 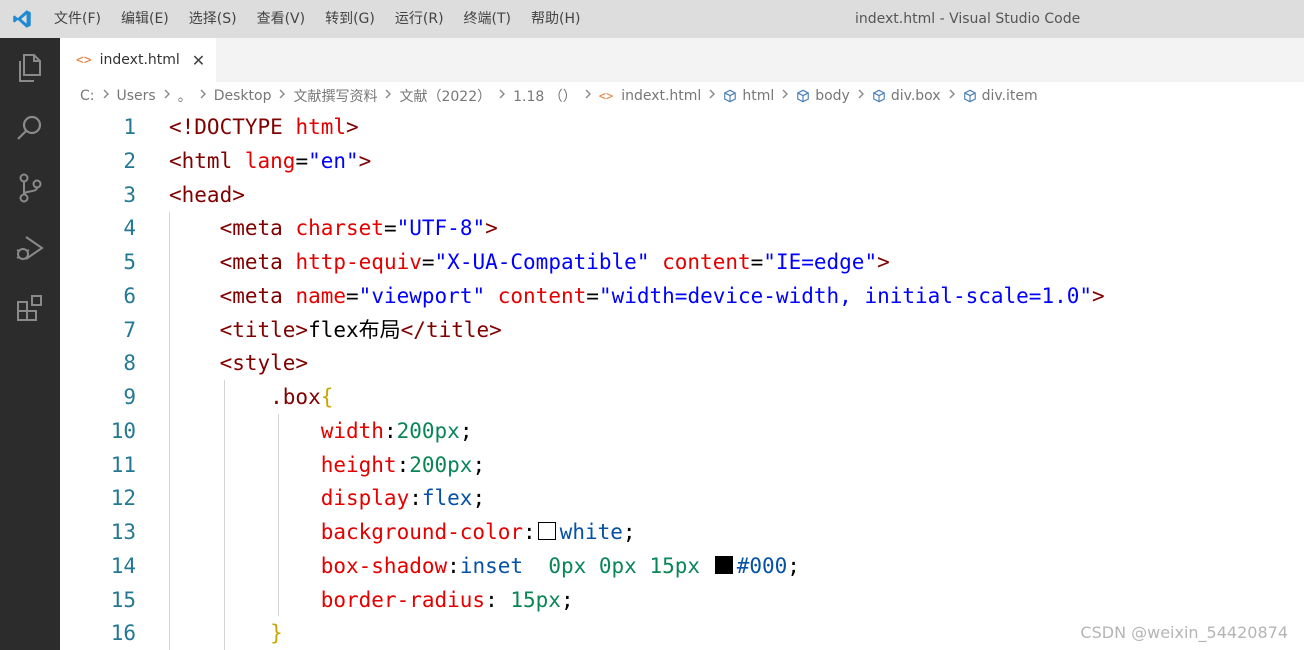 What do you see at coordinates (350, 19) in the screenshot?
I see `menu-item: 转到(G)` at bounding box center [350, 19].